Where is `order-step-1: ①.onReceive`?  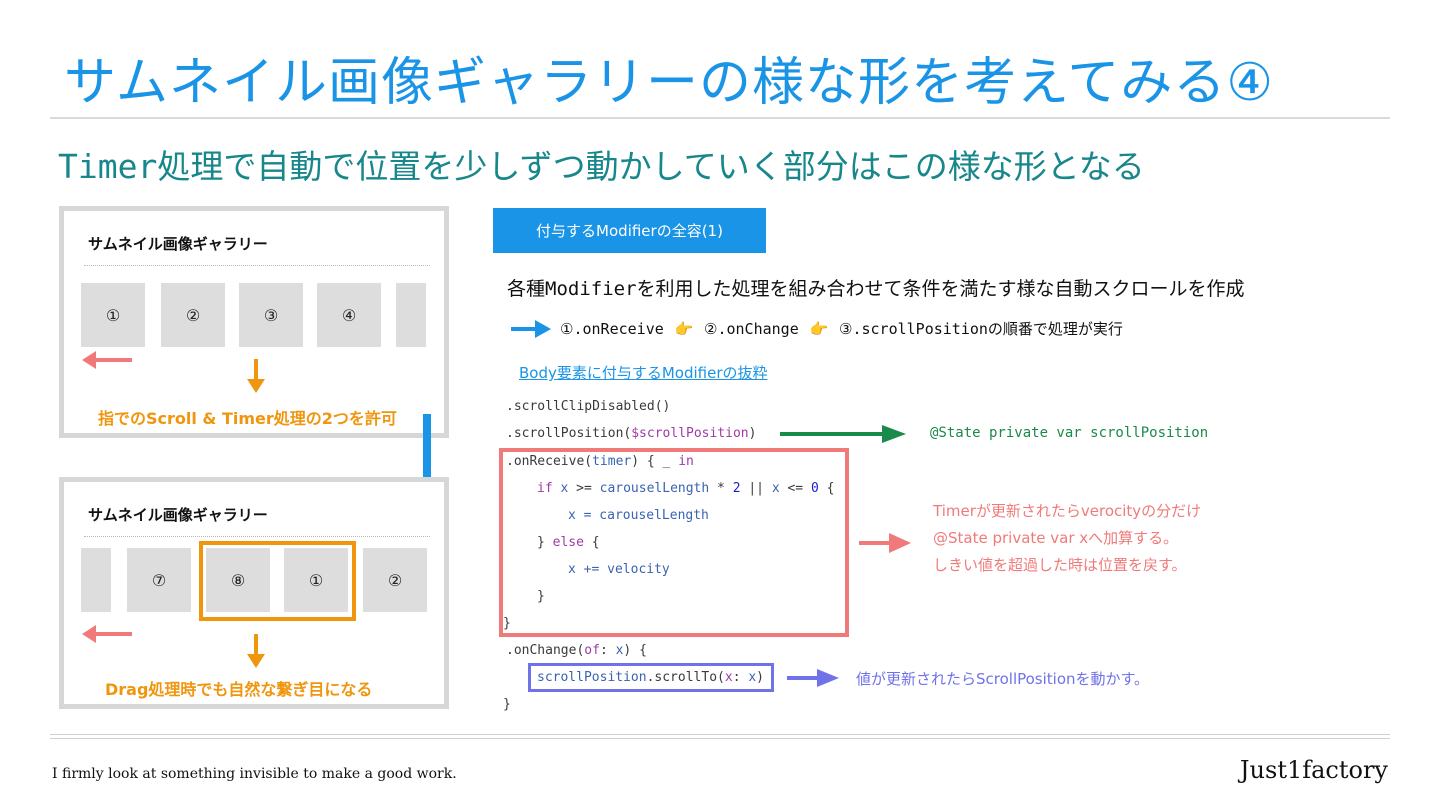
order-step-1: ①.onReceive is located at coordinates (612, 329).